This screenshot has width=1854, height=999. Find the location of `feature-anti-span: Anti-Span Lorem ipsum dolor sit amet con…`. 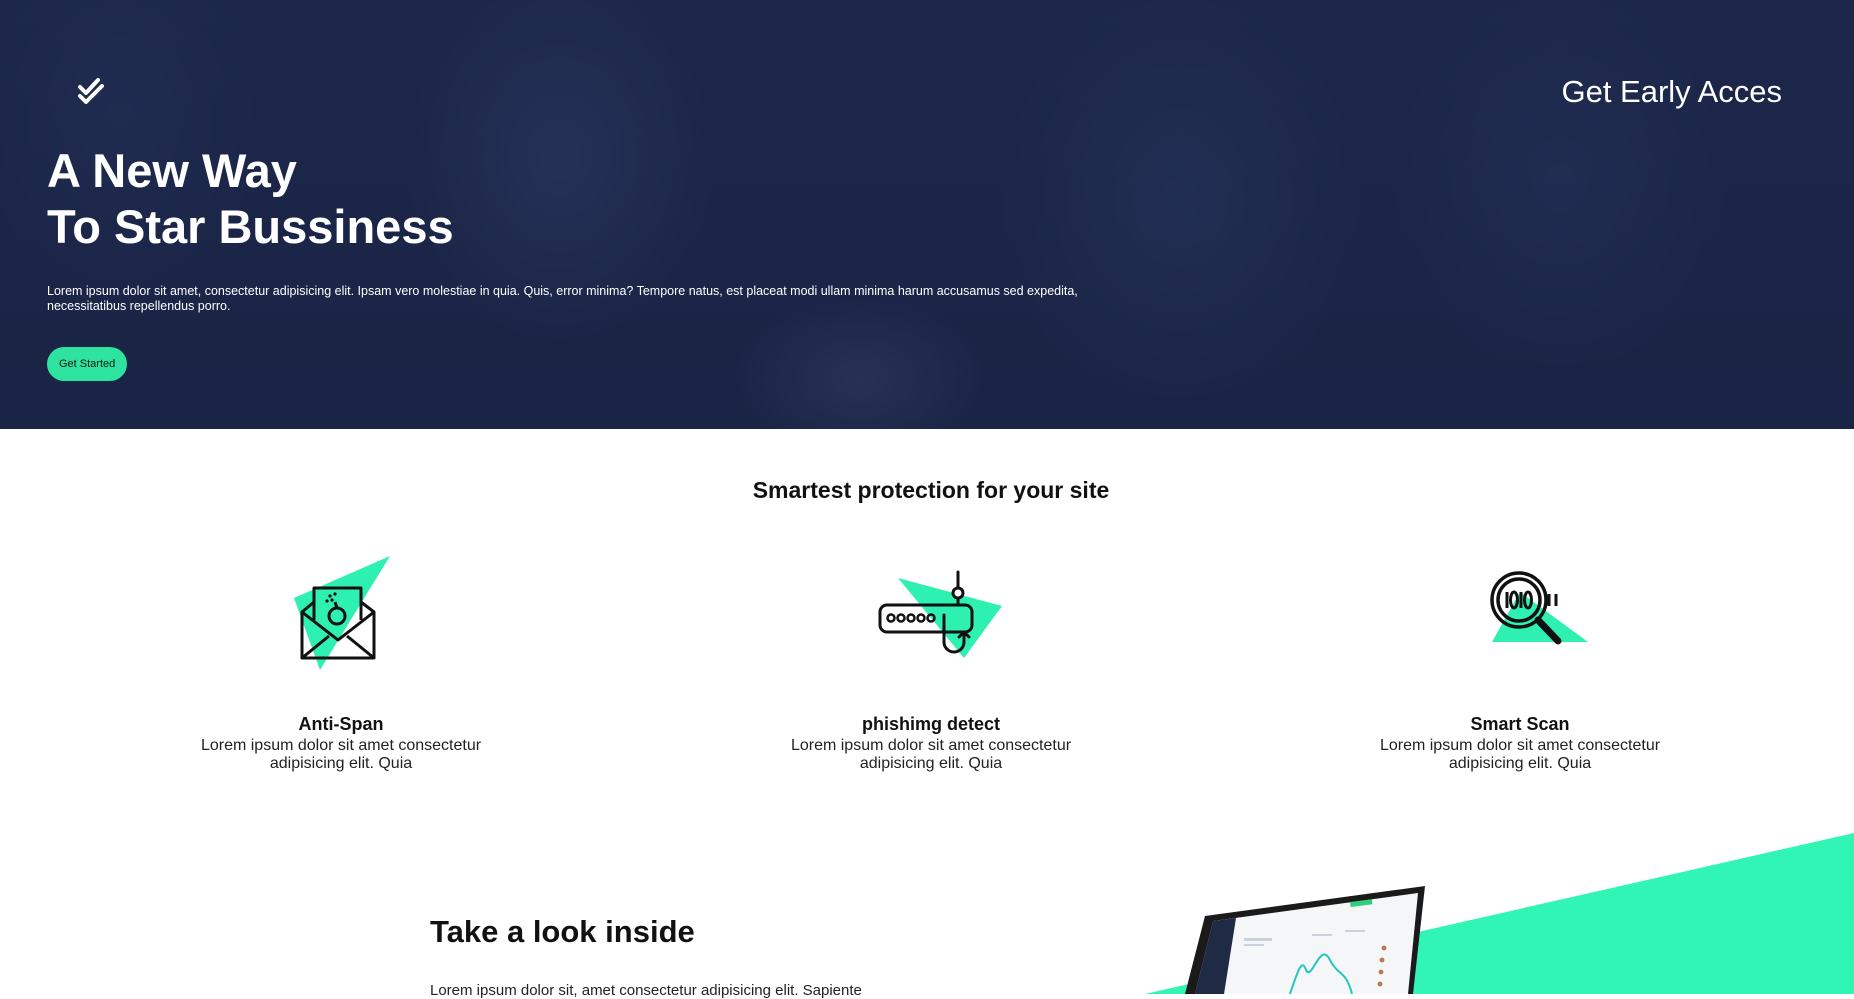

feature-anti-span: Anti-Span Lorem ipsum dolor sit amet con… is located at coordinates (341, 661).